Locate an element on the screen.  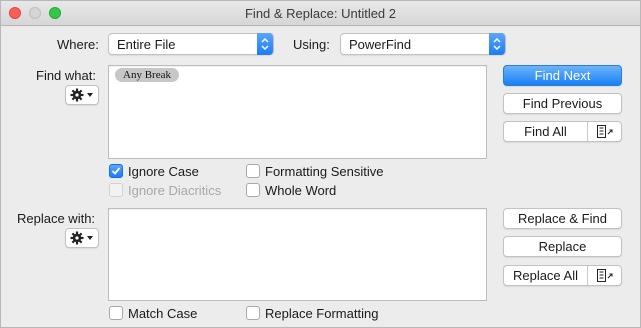
whole-word-label: Whole Word is located at coordinates (301, 190).